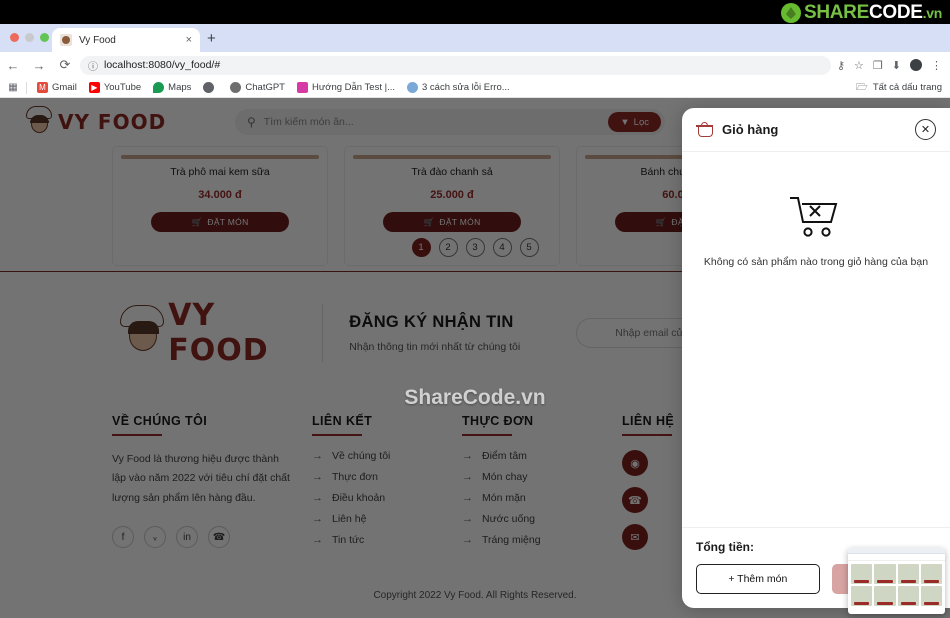 Image resolution: width=950 pixels, height=618 pixels. Describe the element at coordinates (342, 421) in the screenshot. I see `footer-links-heading: LIÊN KẾT` at that location.